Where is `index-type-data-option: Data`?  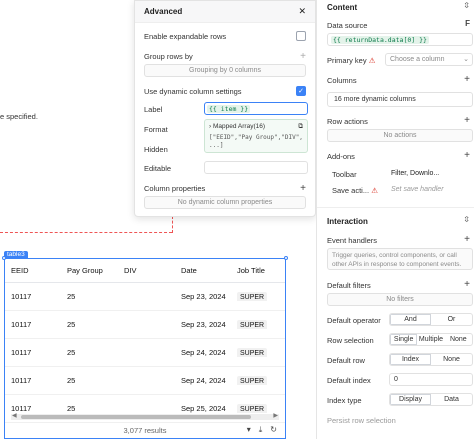
index-type-data-option: Data is located at coordinates (451, 399).